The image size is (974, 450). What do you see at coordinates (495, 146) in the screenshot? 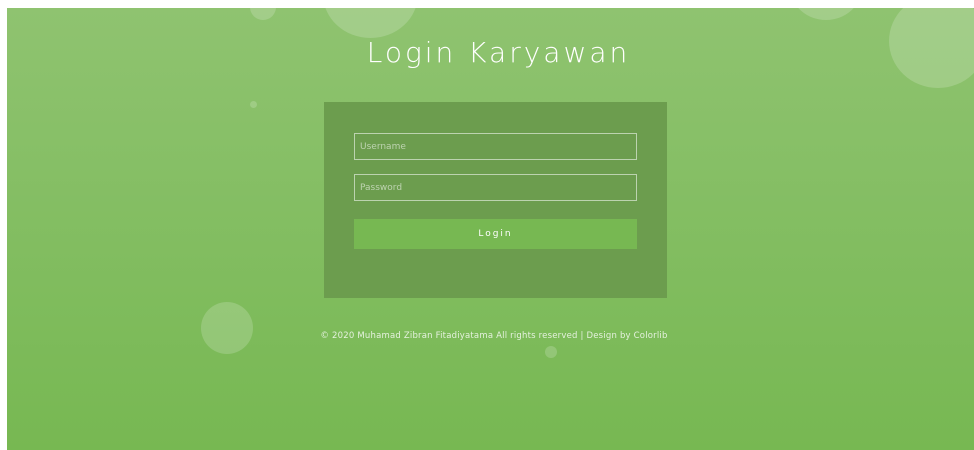
I see `username-input` at bounding box center [495, 146].